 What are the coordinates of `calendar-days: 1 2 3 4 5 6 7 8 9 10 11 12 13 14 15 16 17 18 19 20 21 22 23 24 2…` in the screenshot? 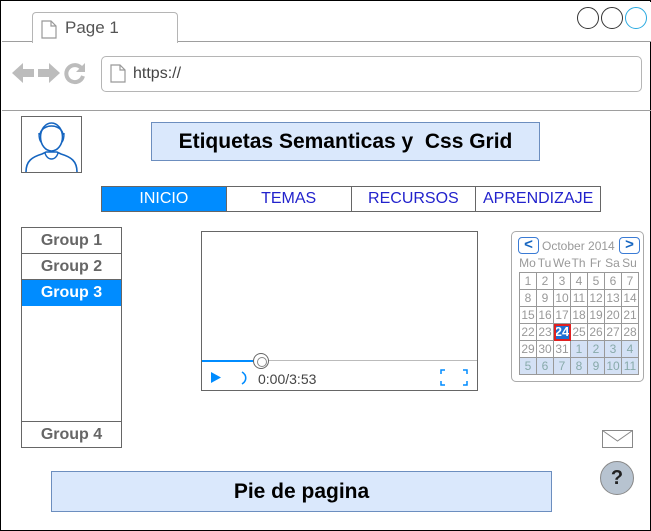 It's located at (579, 323).